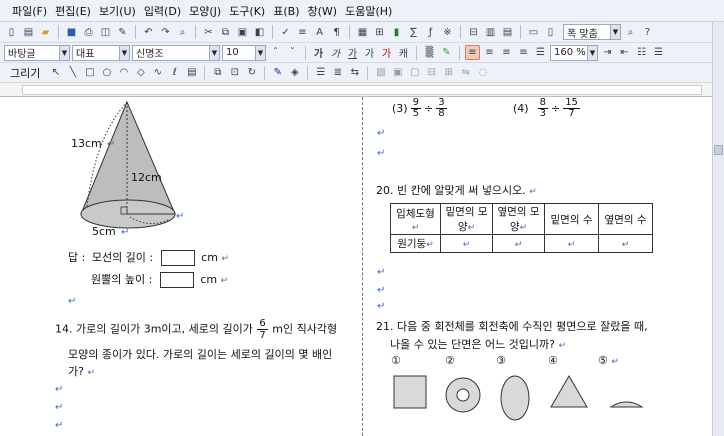 The width and height of the screenshot is (724, 436). I want to click on paste-icon: ▣, so click(242, 32).